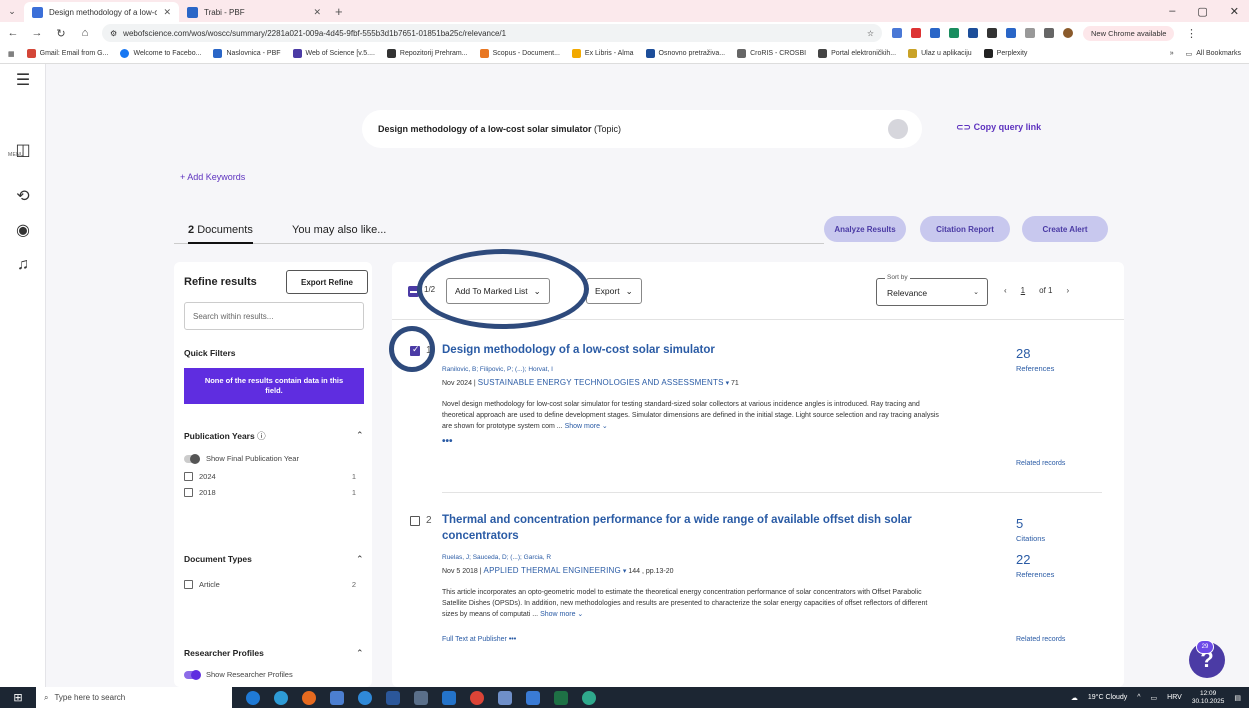 The height and width of the screenshot is (708, 1249). What do you see at coordinates (477, 697) in the screenshot?
I see `chrome-icon` at bounding box center [477, 697].